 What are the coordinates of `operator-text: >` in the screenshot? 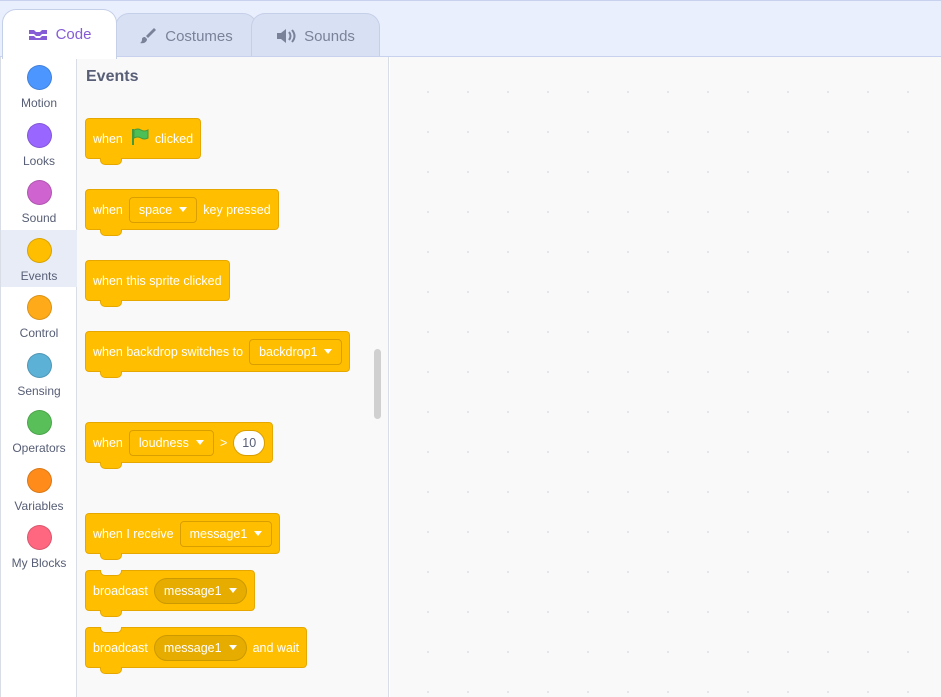 It's located at (223, 442).